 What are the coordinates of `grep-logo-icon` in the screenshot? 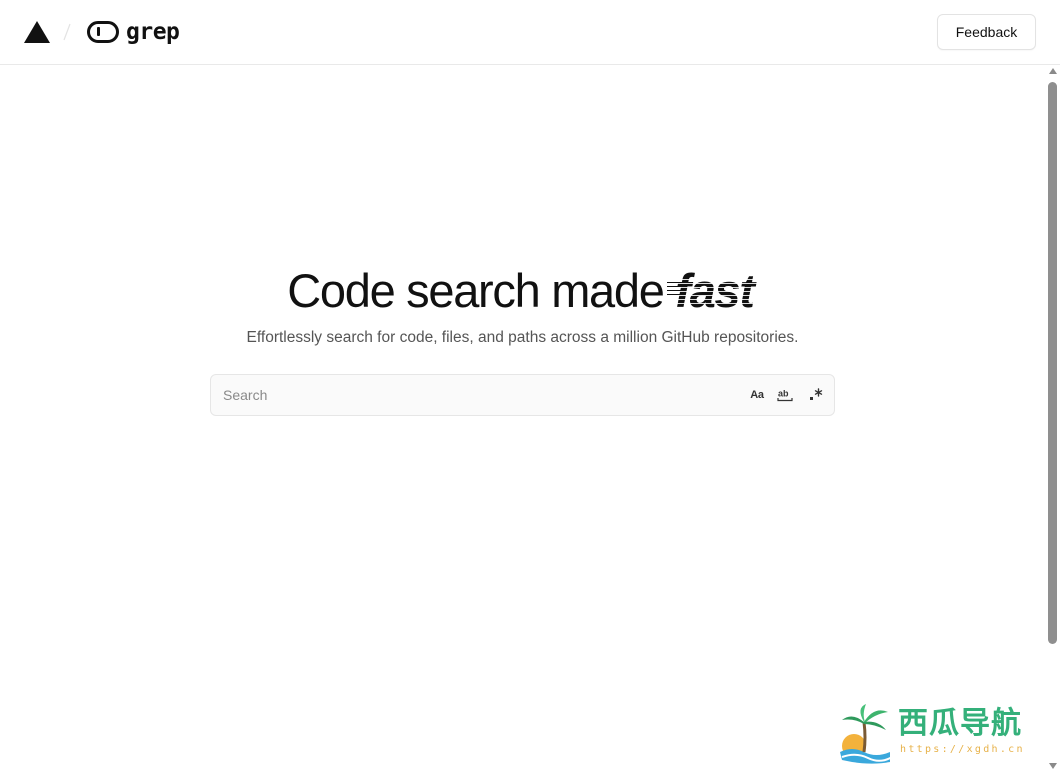 It's located at (103, 32).